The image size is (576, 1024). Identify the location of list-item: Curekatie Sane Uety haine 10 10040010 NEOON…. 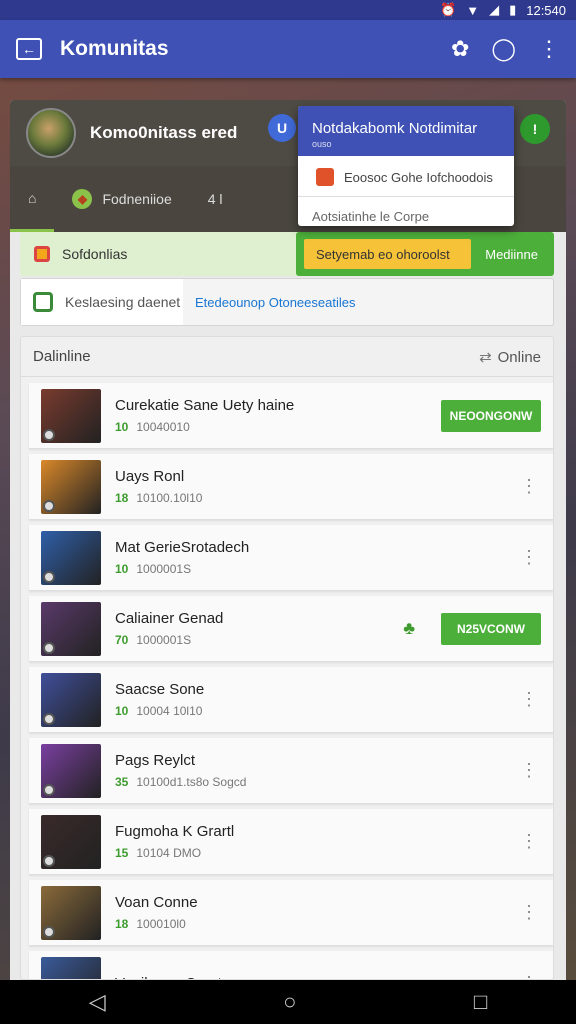
(291, 416).